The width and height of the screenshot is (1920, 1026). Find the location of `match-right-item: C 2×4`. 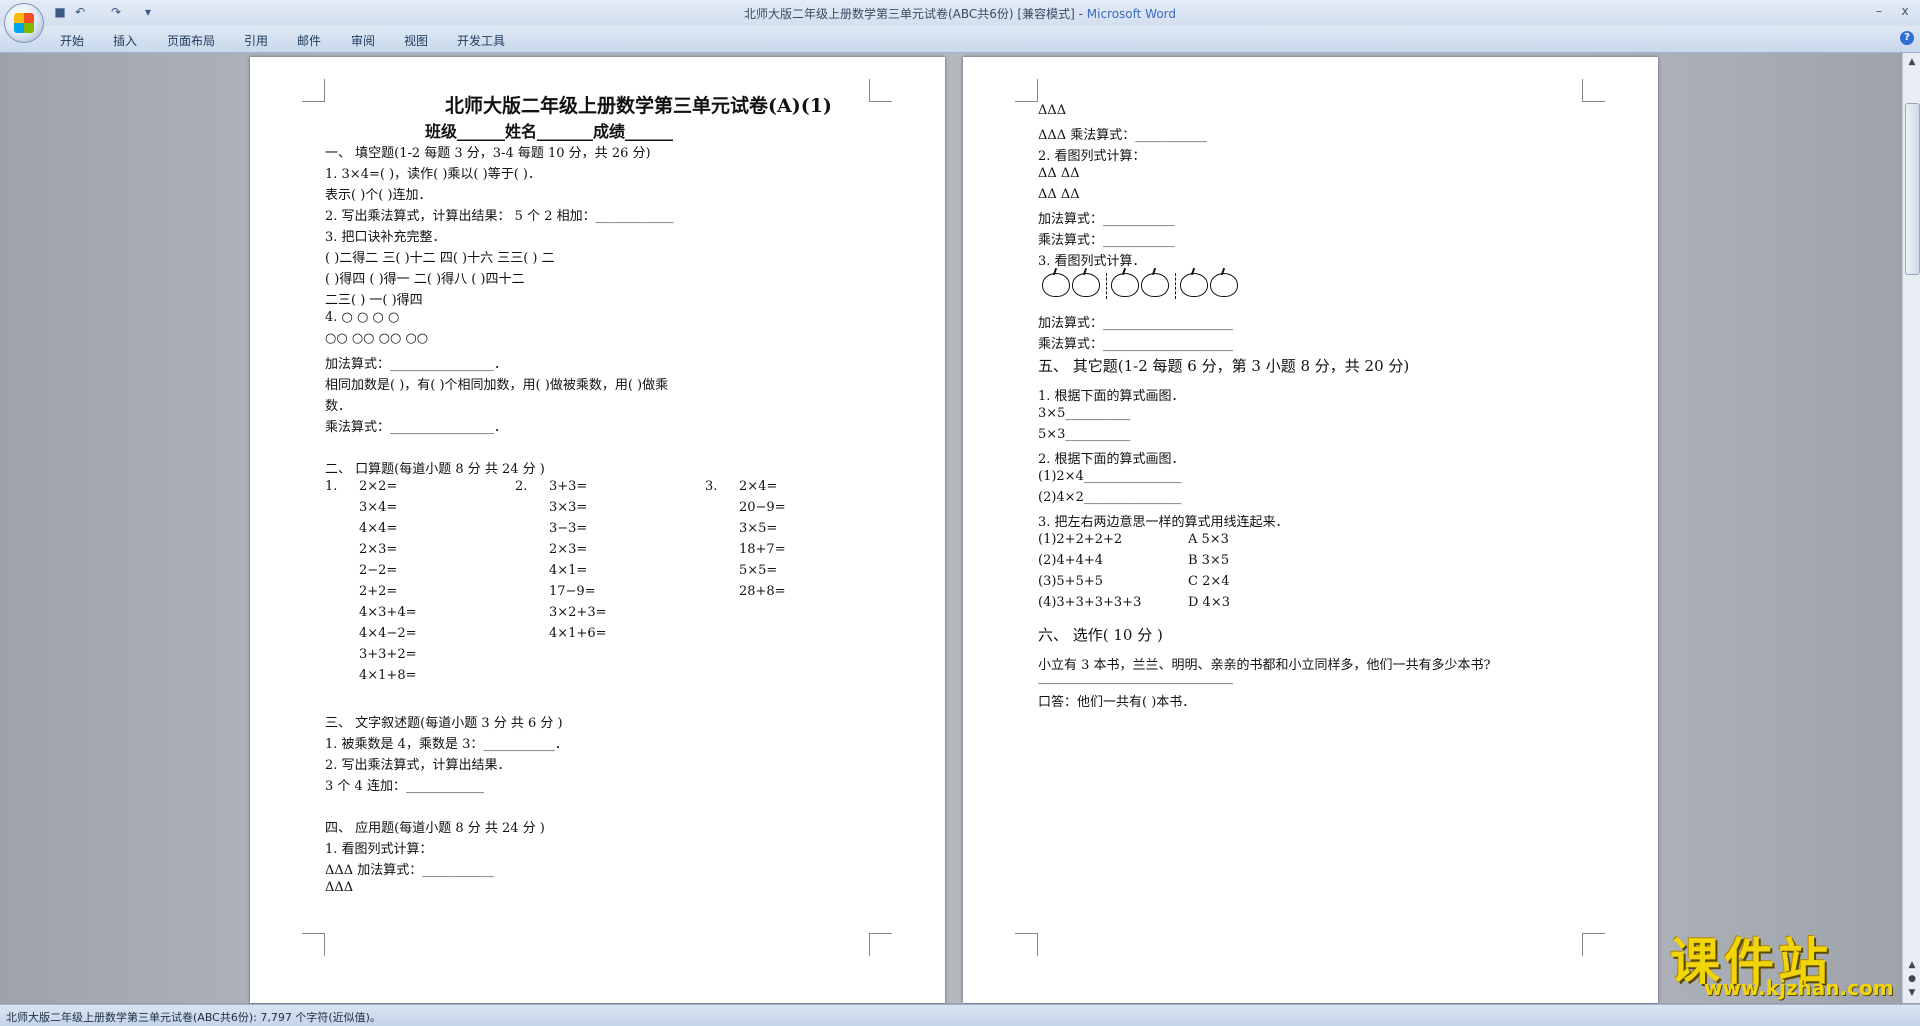

match-right-item: C 2×4 is located at coordinates (1209, 581).